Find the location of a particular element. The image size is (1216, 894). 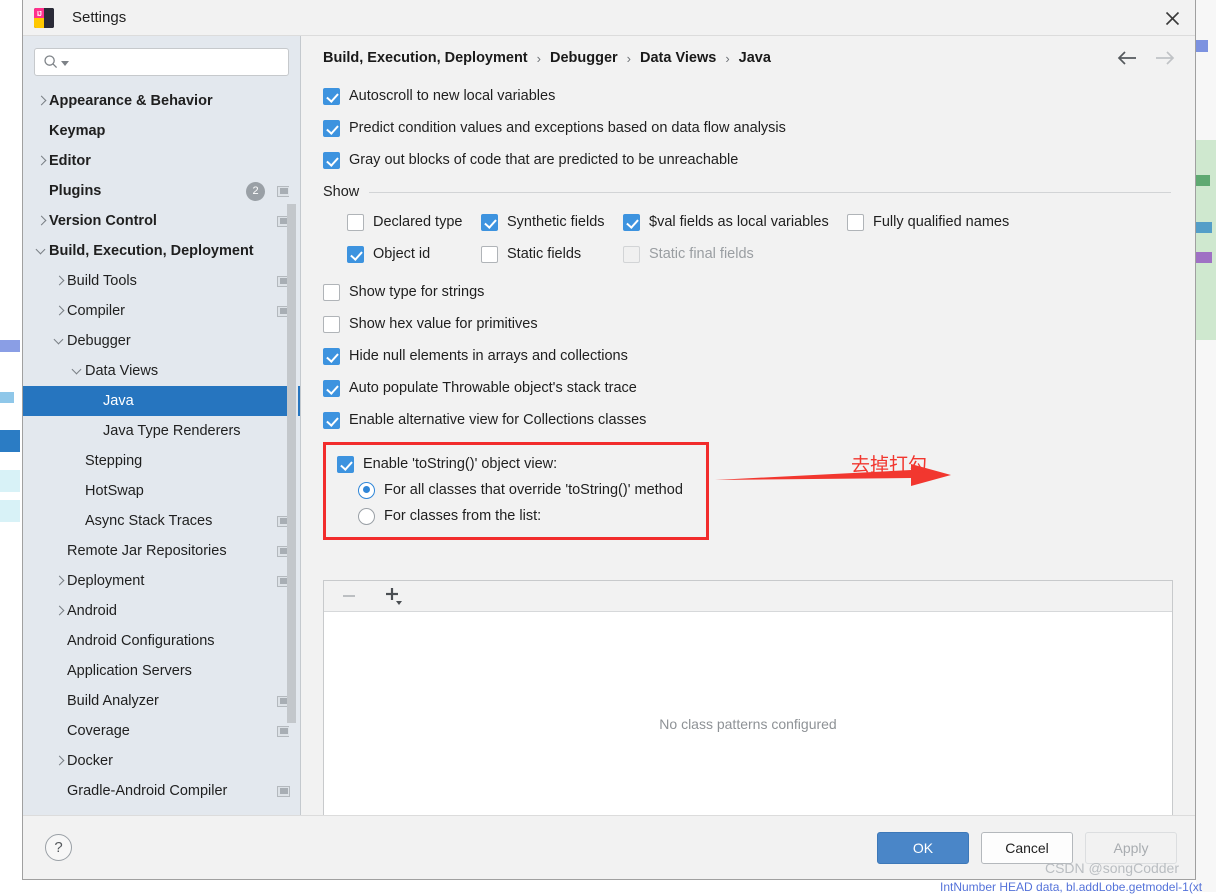

sidebar-item-plugins: Plugins2 is located at coordinates (161, 191).